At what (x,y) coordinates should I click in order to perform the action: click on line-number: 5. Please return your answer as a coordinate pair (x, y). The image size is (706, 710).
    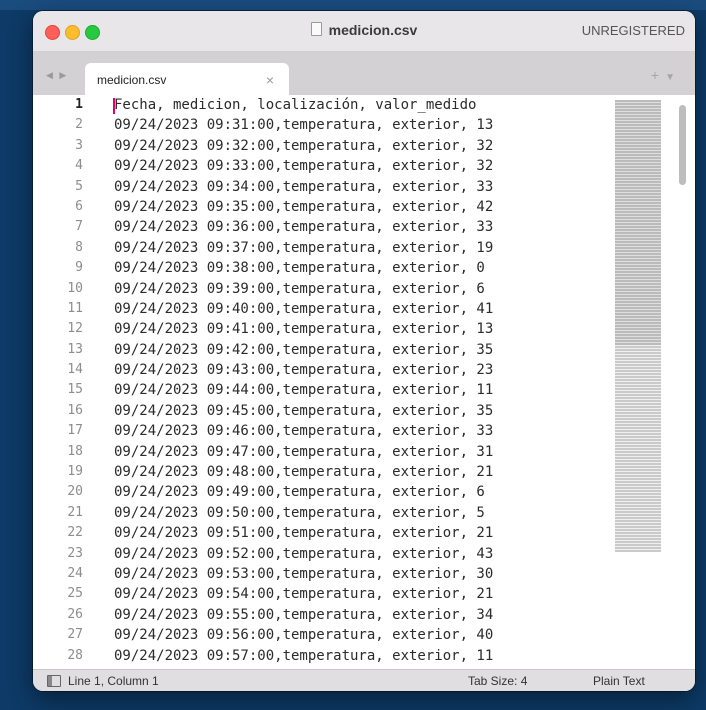
    Looking at the image, I should click on (79, 186).